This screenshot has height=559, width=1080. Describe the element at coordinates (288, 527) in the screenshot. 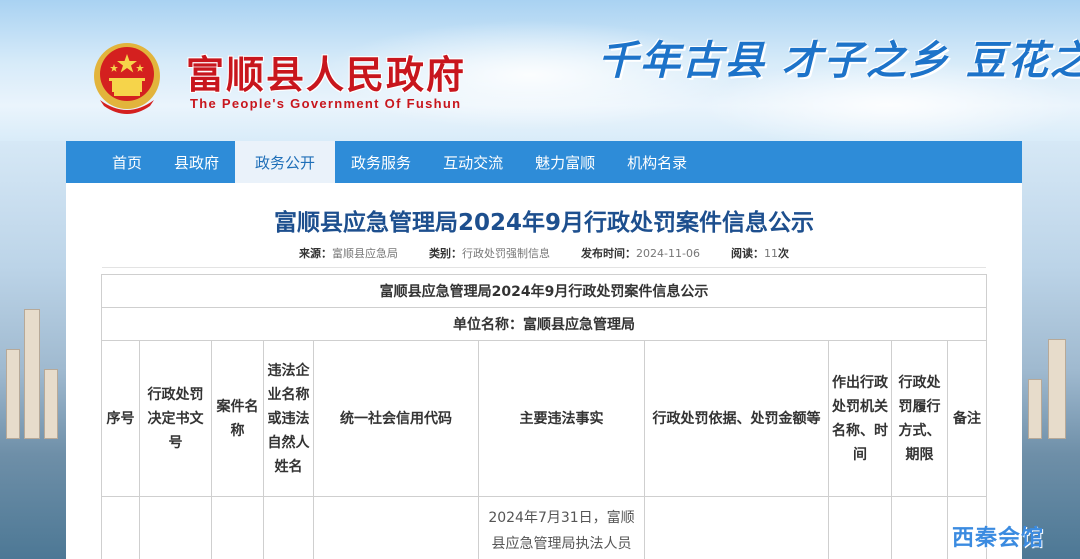

I see `cell-violator` at that location.